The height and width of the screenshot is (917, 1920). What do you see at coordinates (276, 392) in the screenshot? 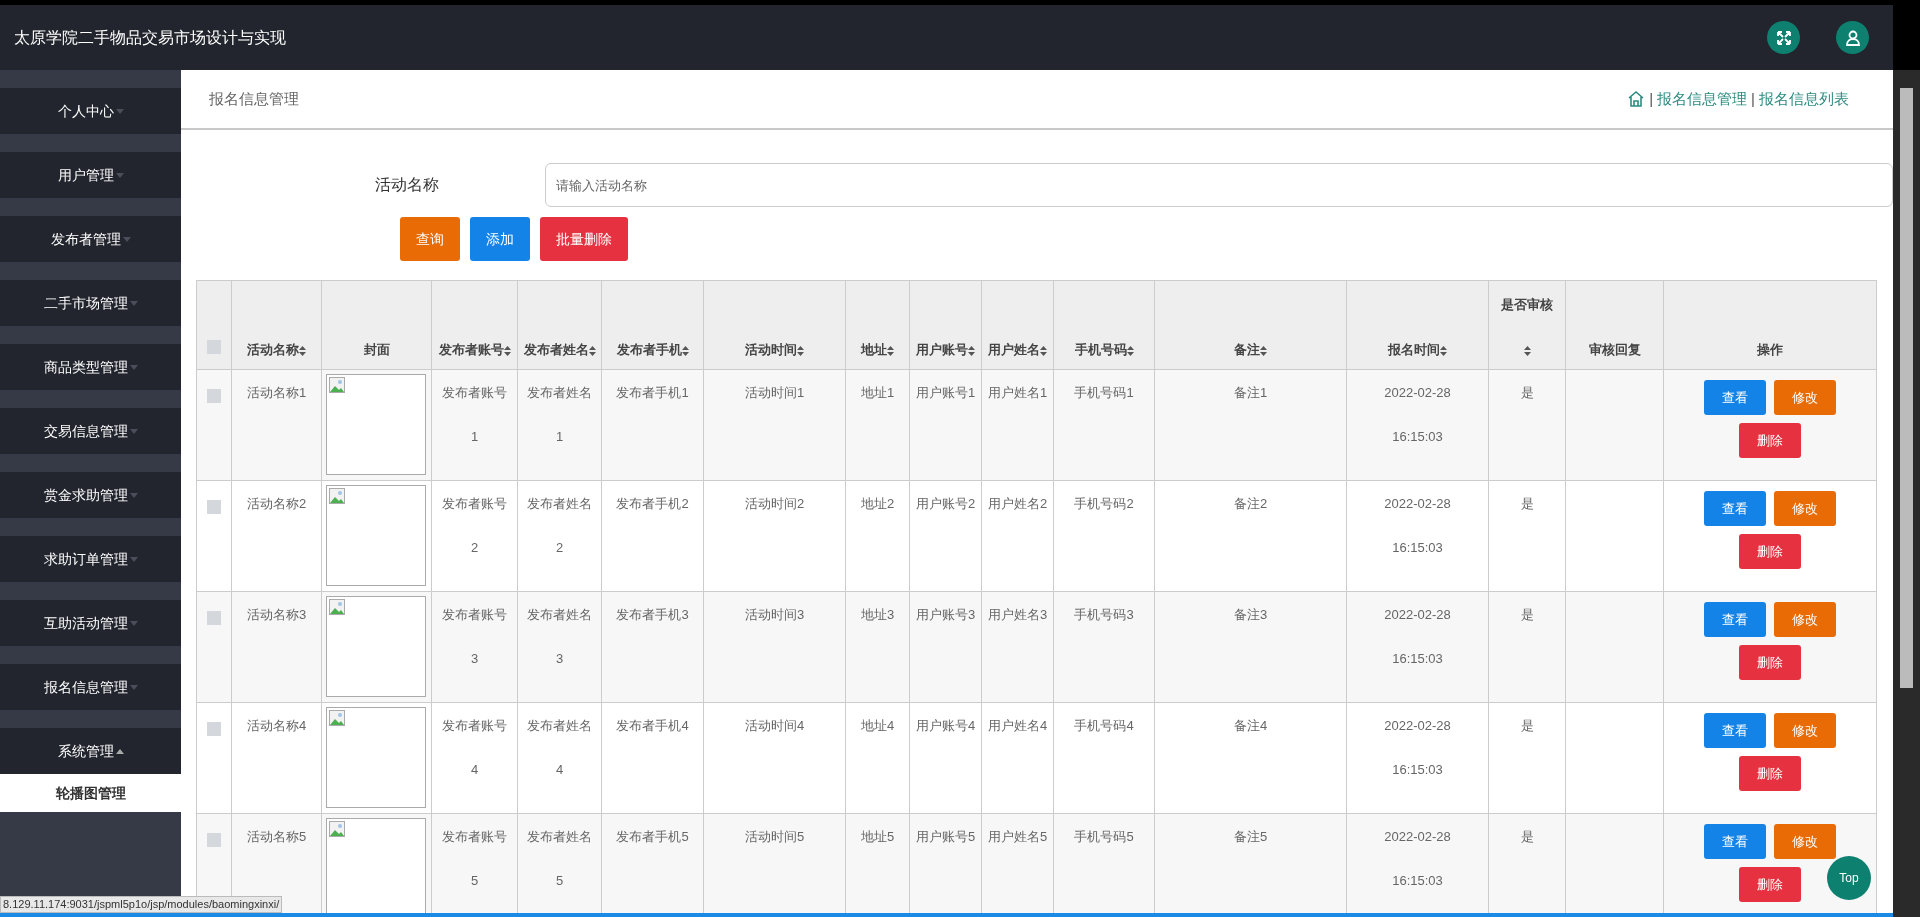
I see `cell-text: 活动名称1` at bounding box center [276, 392].